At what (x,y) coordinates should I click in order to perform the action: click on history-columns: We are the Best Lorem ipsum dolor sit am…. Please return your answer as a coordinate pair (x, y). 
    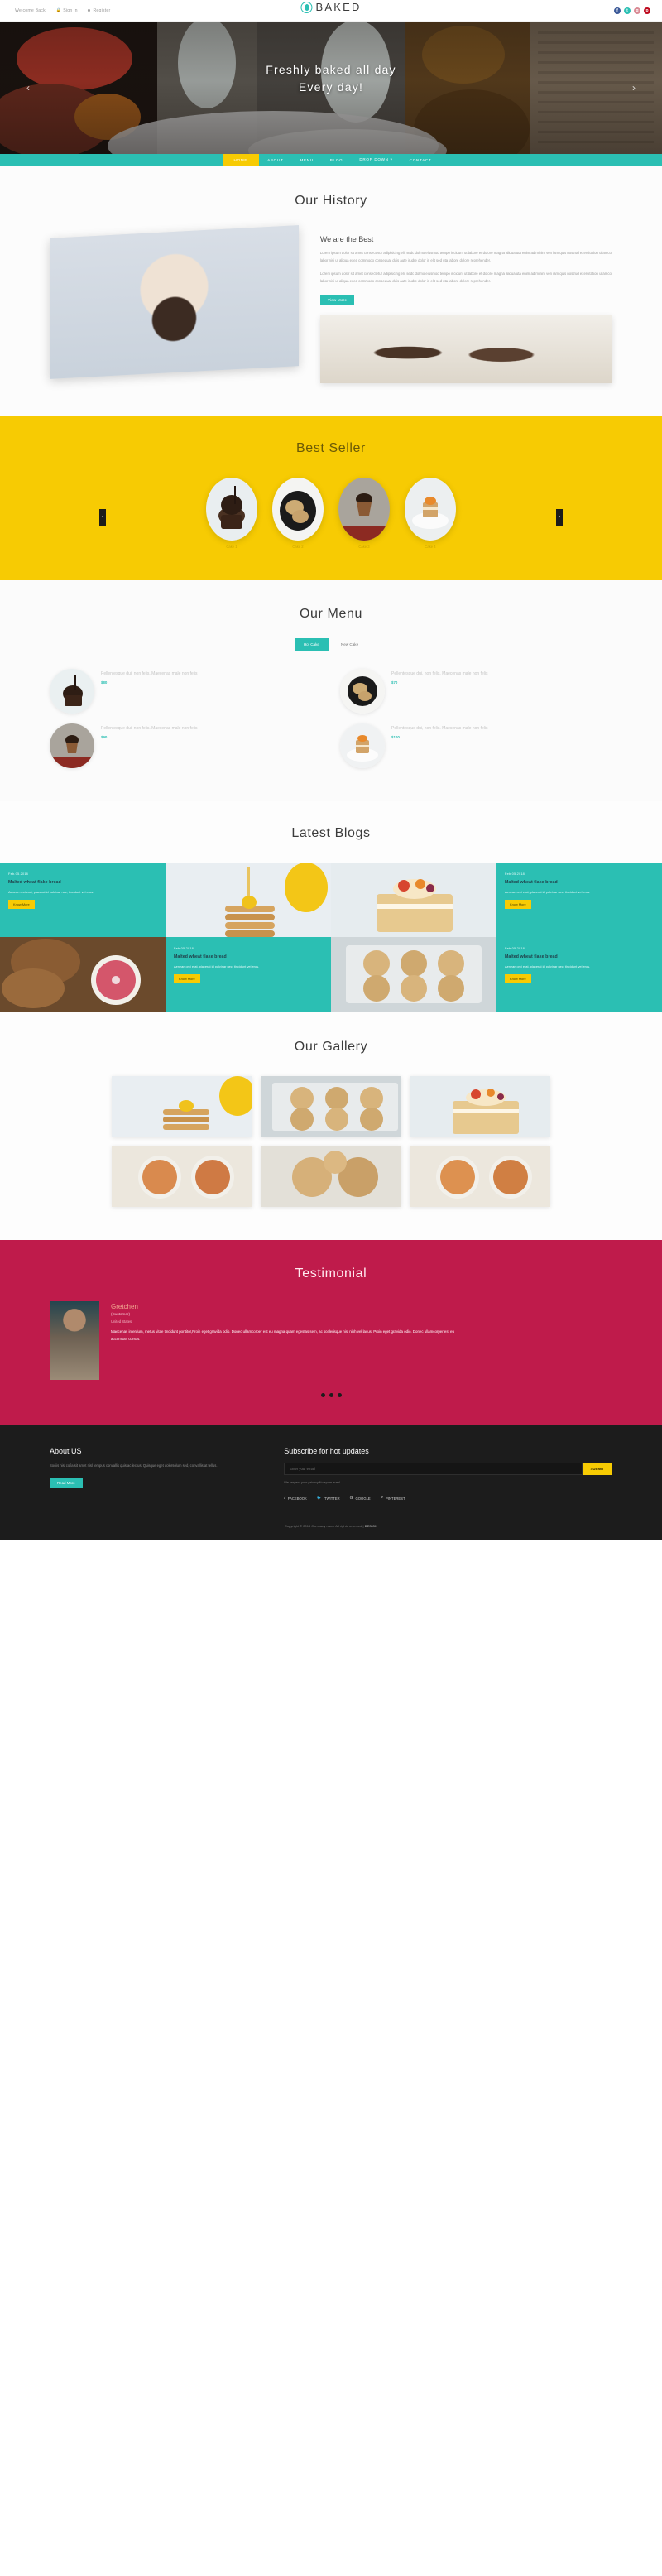
    Looking at the image, I should click on (331, 304).